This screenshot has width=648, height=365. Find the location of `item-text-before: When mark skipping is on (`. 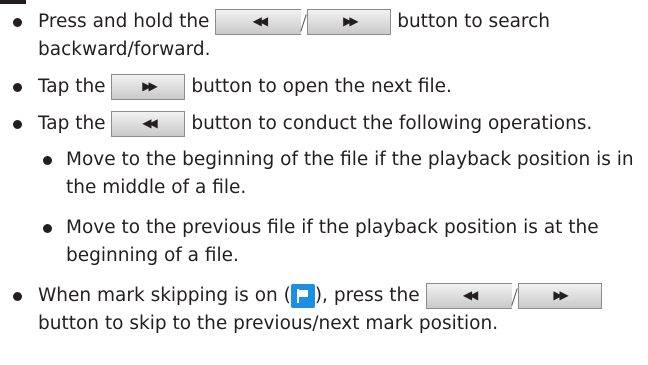

item-text-before: When mark skipping is on ( is located at coordinates (164, 295).